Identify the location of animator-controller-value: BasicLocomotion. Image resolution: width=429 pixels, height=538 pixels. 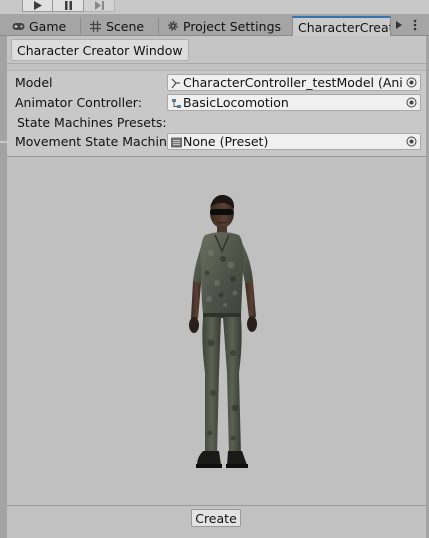
(236, 102).